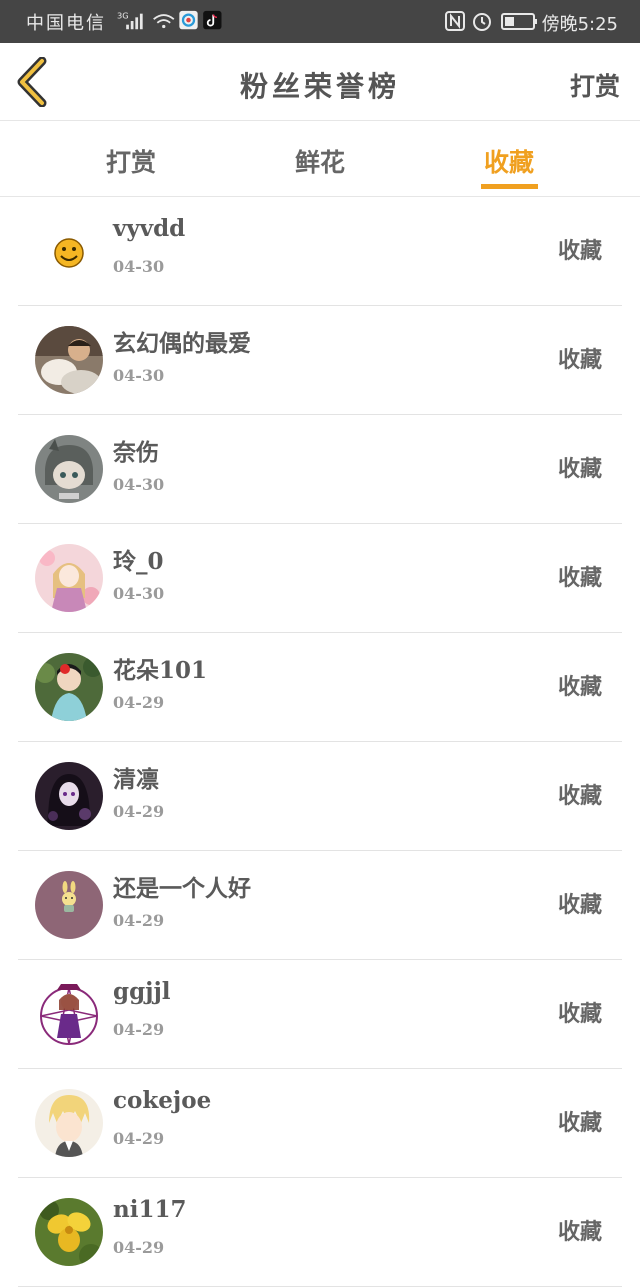  I want to click on fan-name: ggjjl, so click(142, 991).